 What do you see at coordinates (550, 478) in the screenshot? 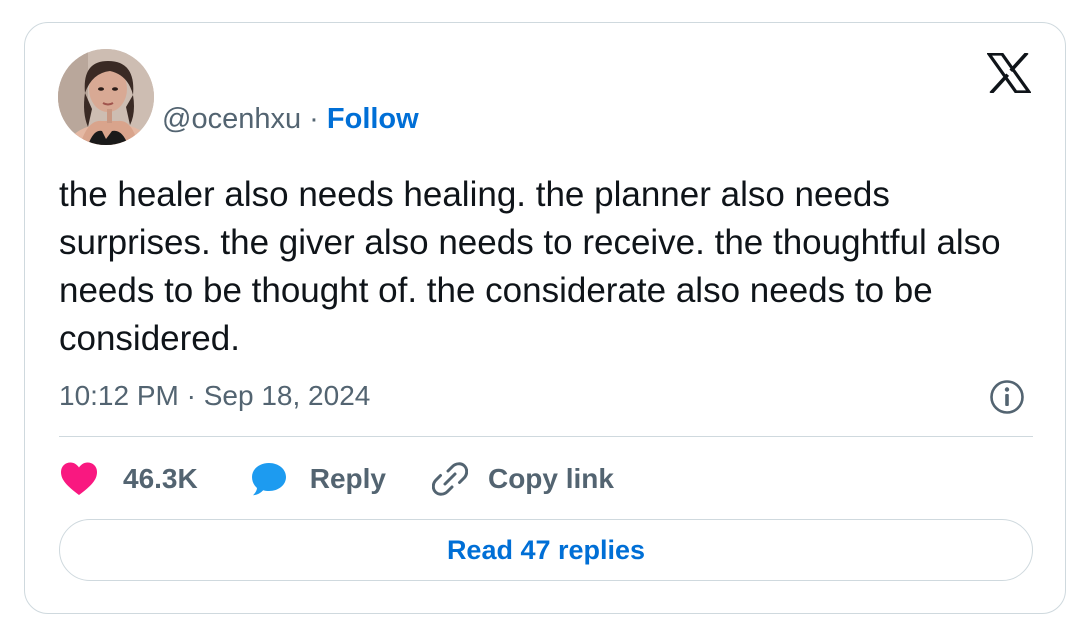
I see `copy-link-label: Copy link` at bounding box center [550, 478].